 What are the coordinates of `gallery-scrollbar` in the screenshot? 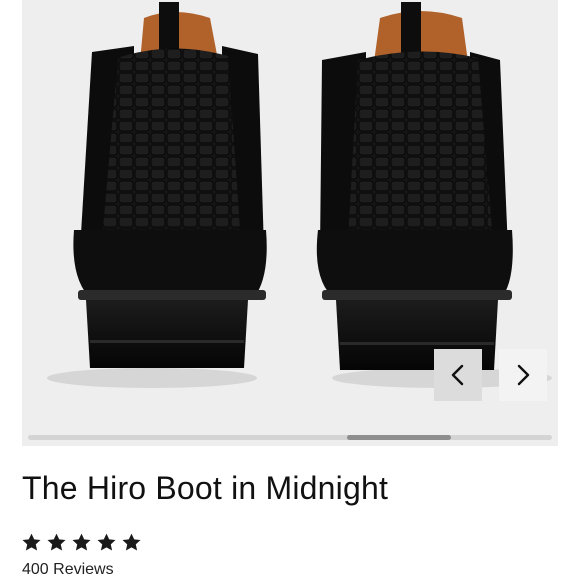 It's located at (290, 437).